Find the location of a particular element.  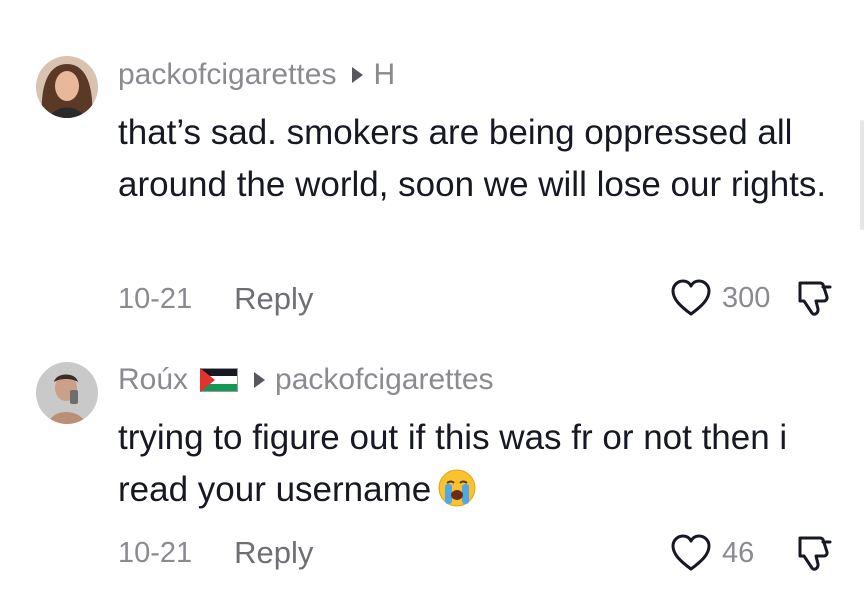

palestine-flag-icon is located at coordinates (219, 380).